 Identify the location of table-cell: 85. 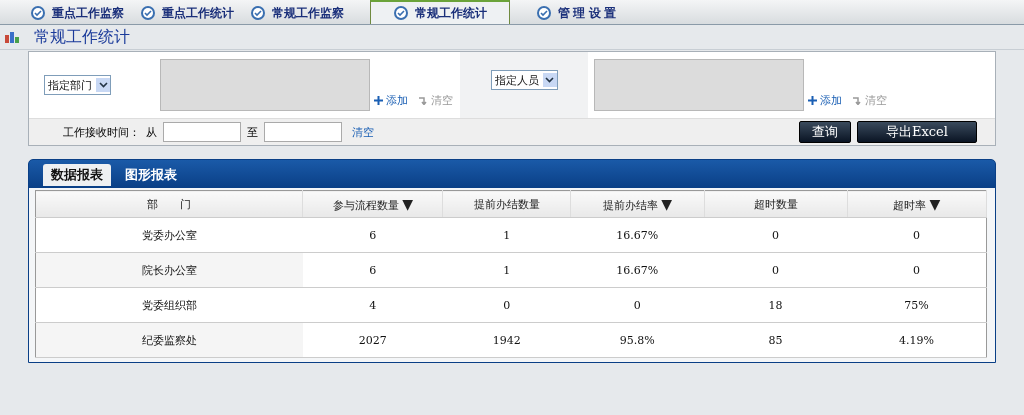
(775, 340).